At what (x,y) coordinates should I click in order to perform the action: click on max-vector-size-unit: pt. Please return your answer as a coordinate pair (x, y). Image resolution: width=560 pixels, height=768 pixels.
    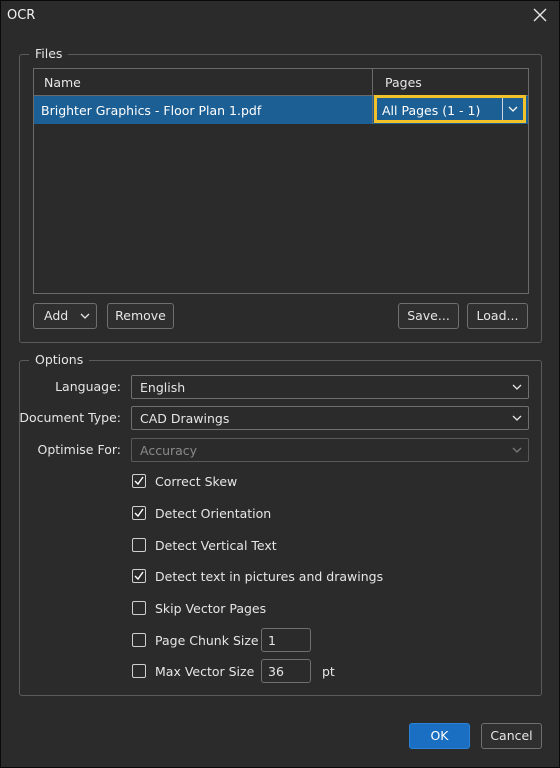
    Looking at the image, I should click on (328, 671).